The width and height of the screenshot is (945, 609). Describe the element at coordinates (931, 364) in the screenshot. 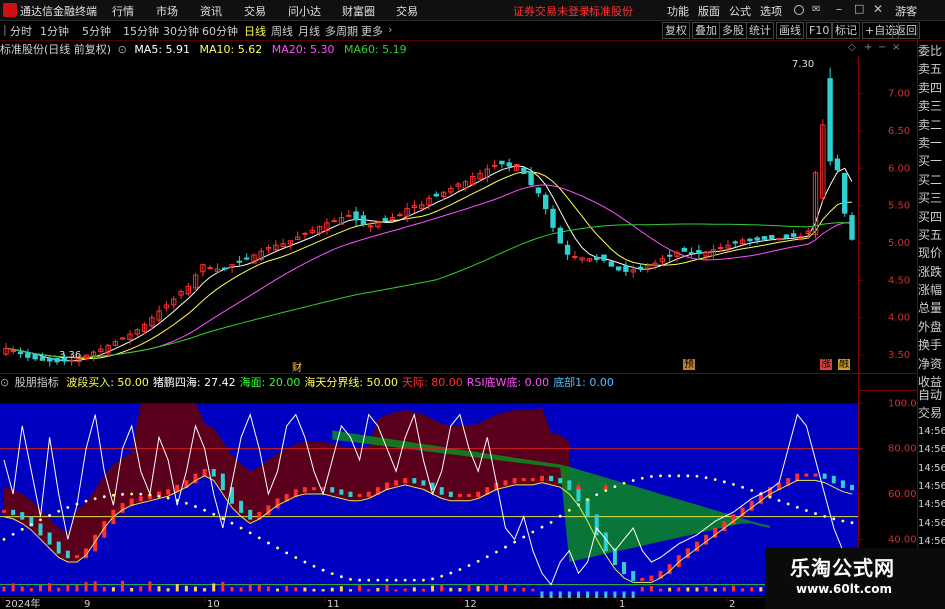

I see `sidebar-top-item: 净资` at that location.